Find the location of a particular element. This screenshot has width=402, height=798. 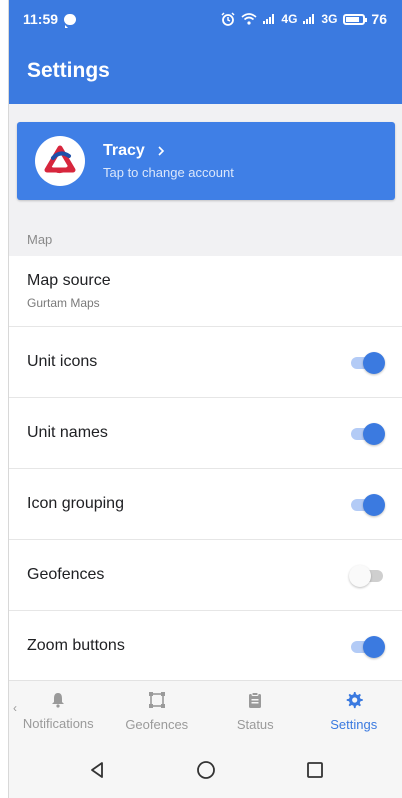

nav-label: Geofences is located at coordinates (157, 724).